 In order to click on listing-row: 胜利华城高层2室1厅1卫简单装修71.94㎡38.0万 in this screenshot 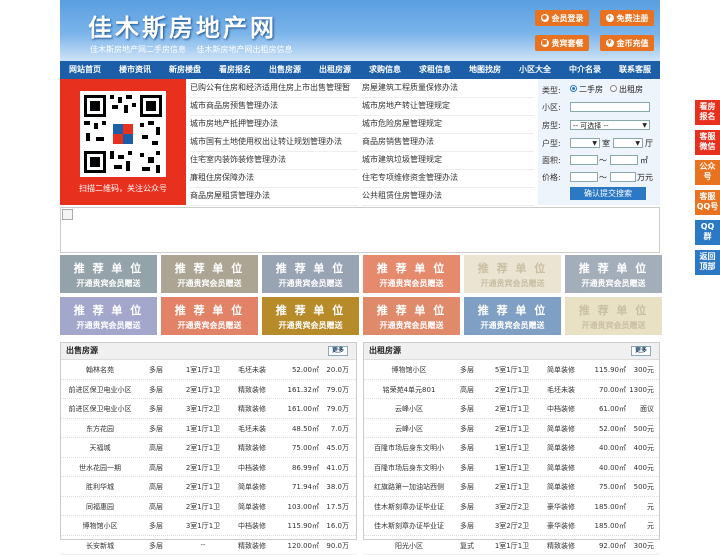, I will do `click(208, 487)`.